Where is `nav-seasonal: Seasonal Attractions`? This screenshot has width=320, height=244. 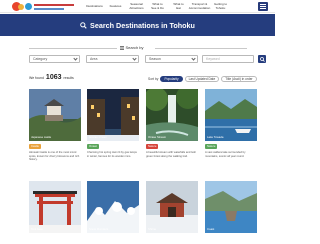
nav-seasonal: Seasonal Attractions is located at coordinates (136, 6).